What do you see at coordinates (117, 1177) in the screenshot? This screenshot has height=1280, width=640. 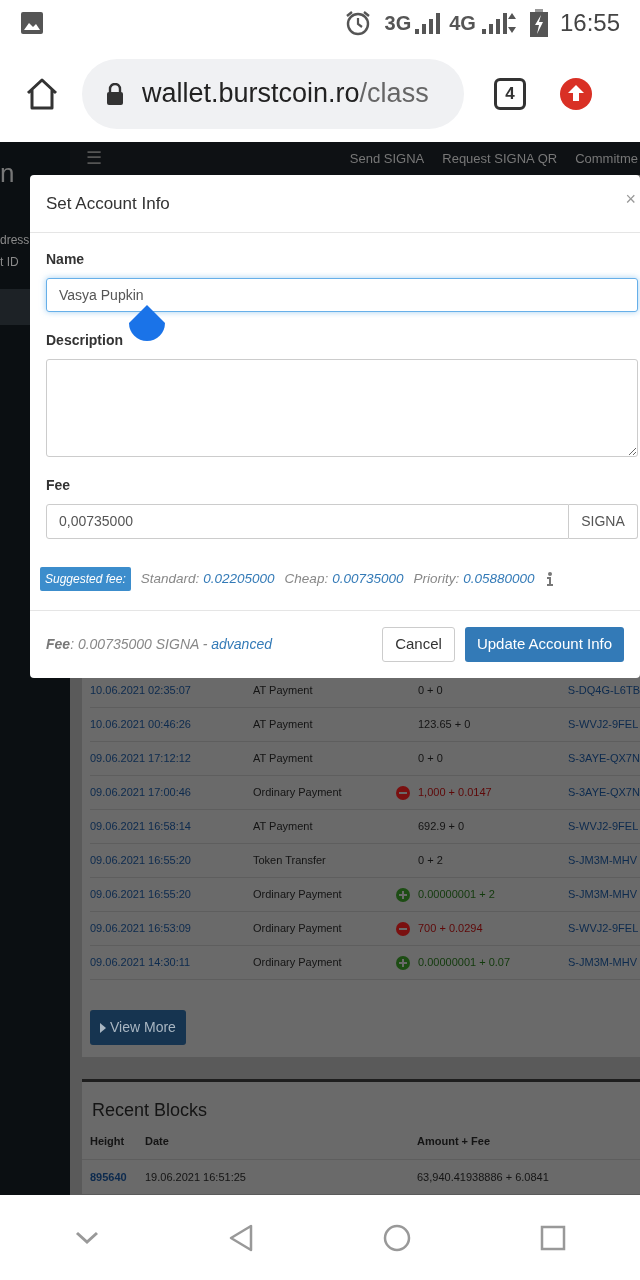 I see `height-link: 895640` at bounding box center [117, 1177].